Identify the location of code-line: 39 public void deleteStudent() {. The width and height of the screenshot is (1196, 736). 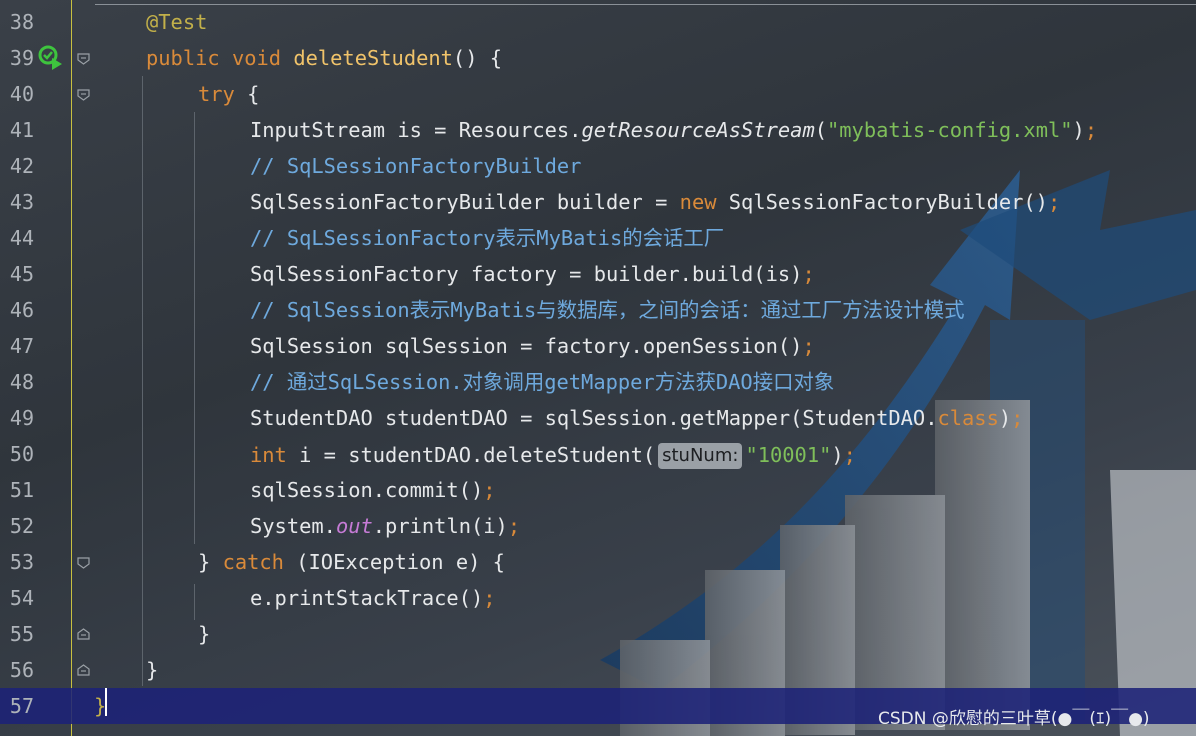
(598, 58).